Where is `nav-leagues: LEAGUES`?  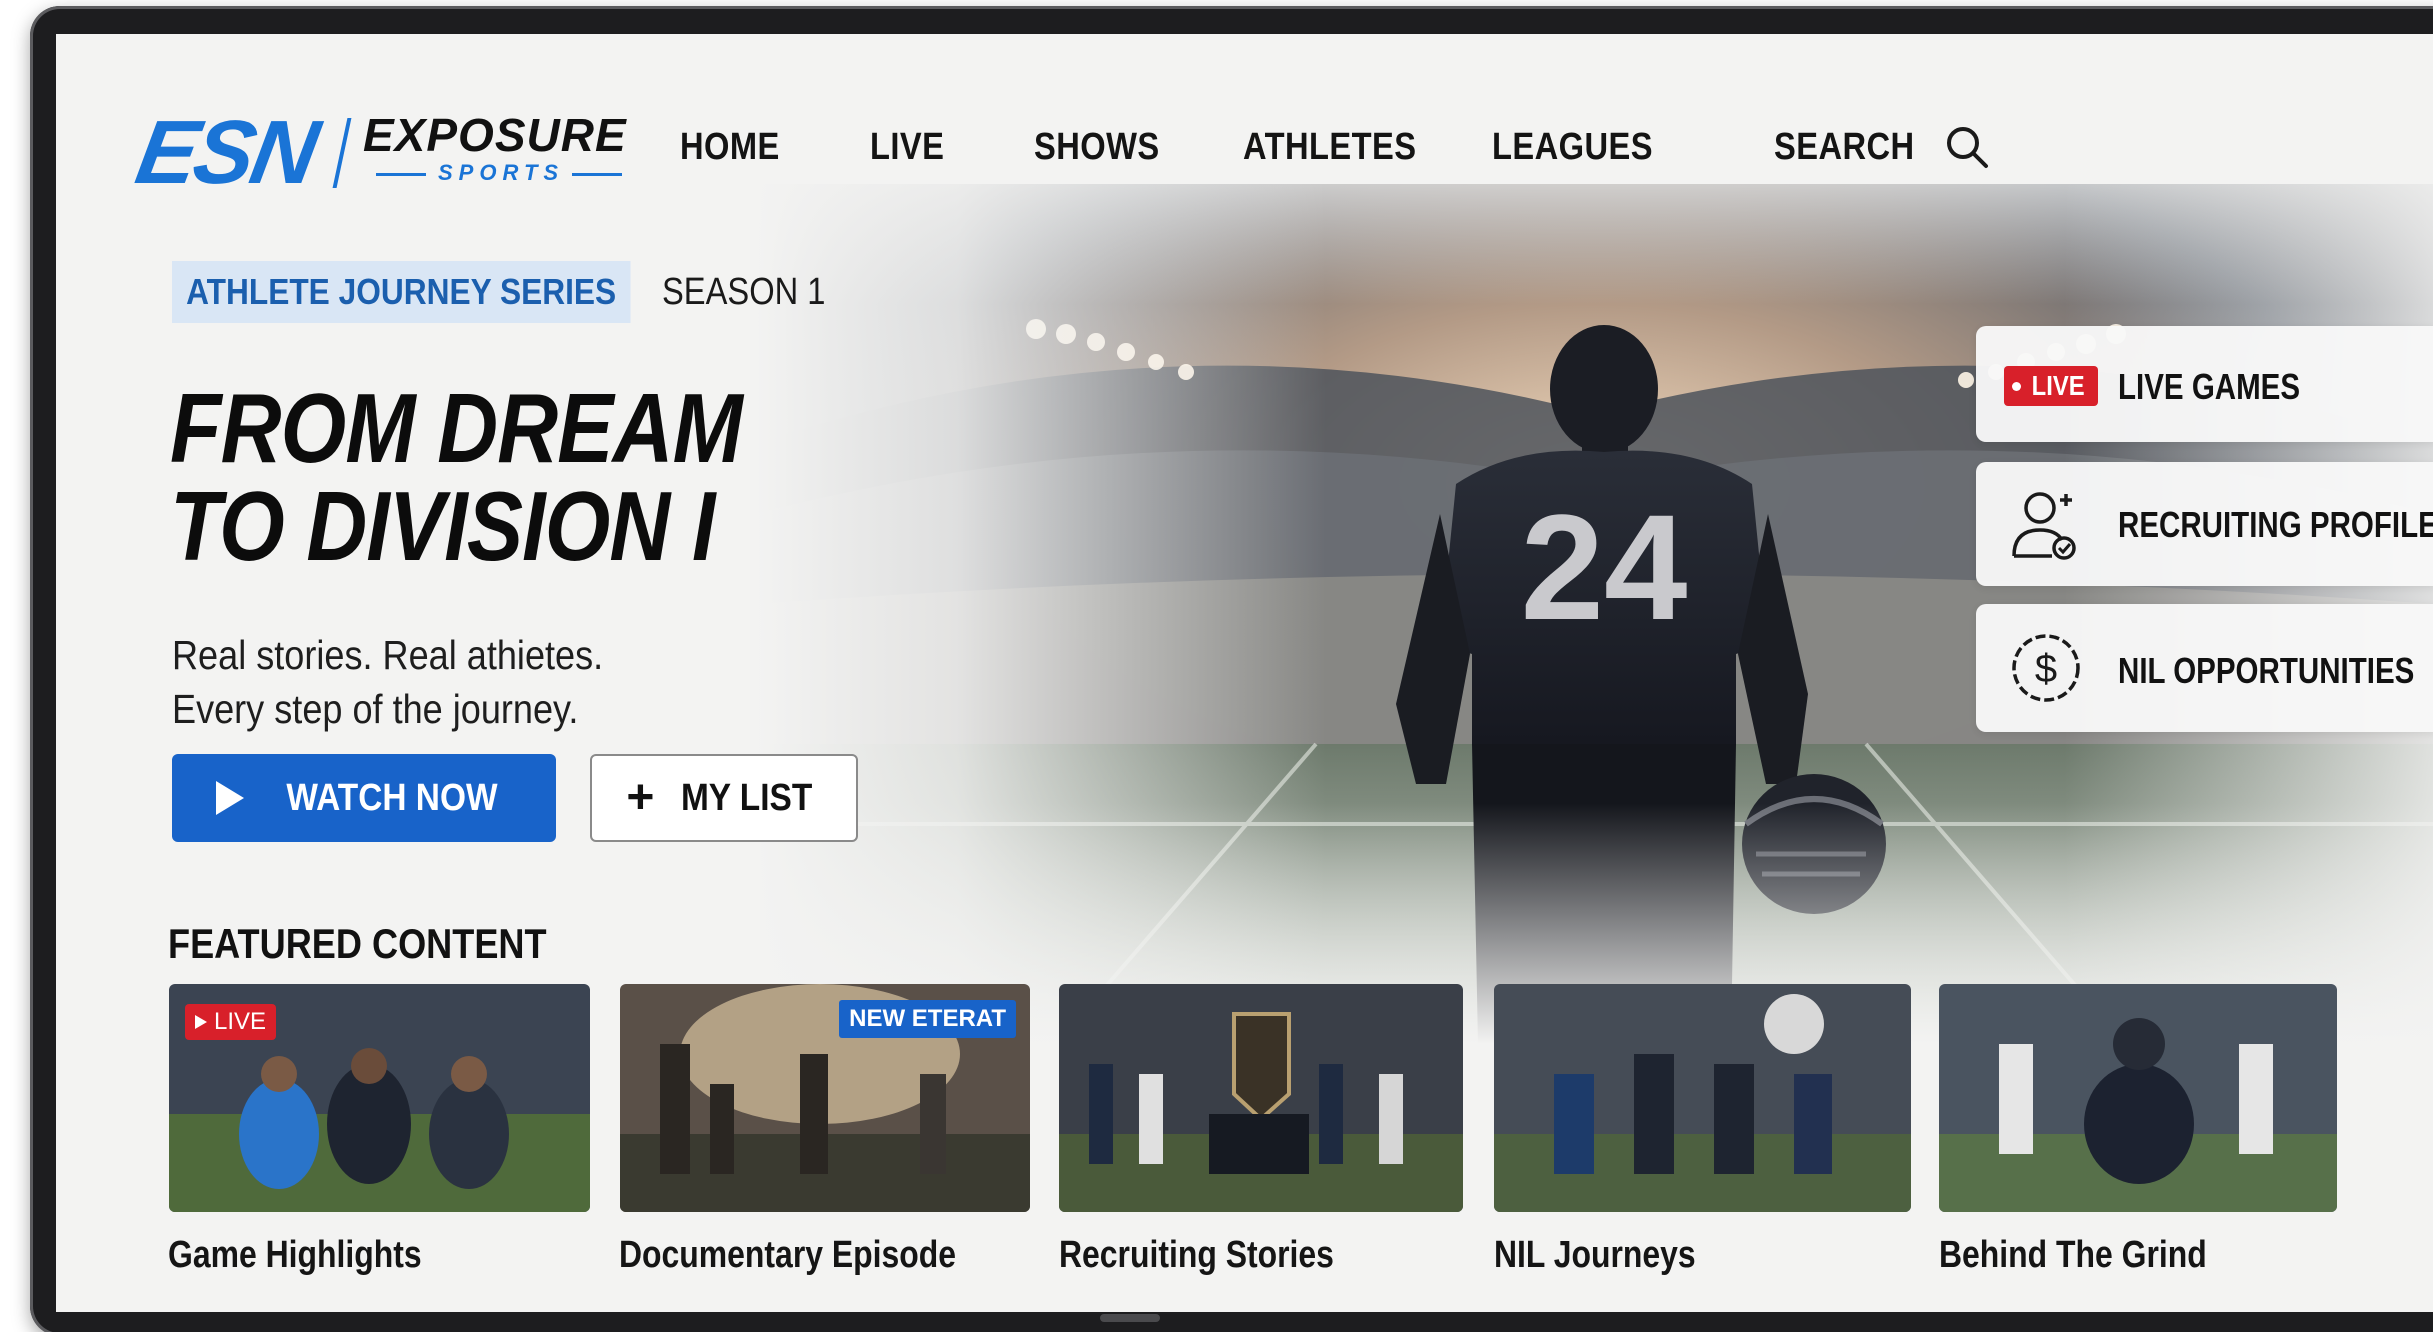
nav-leagues: LEAGUES is located at coordinates (1572, 147).